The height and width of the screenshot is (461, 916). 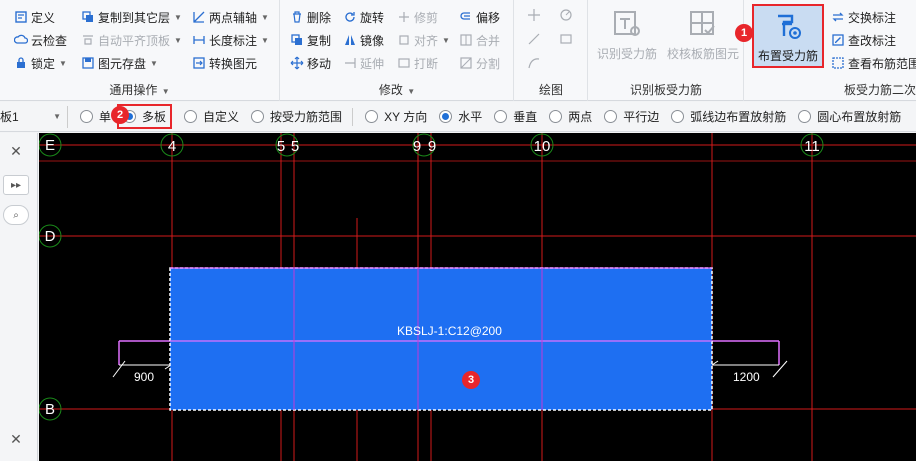 I want to click on dim-tick-right-b, so click(x=780, y=369).